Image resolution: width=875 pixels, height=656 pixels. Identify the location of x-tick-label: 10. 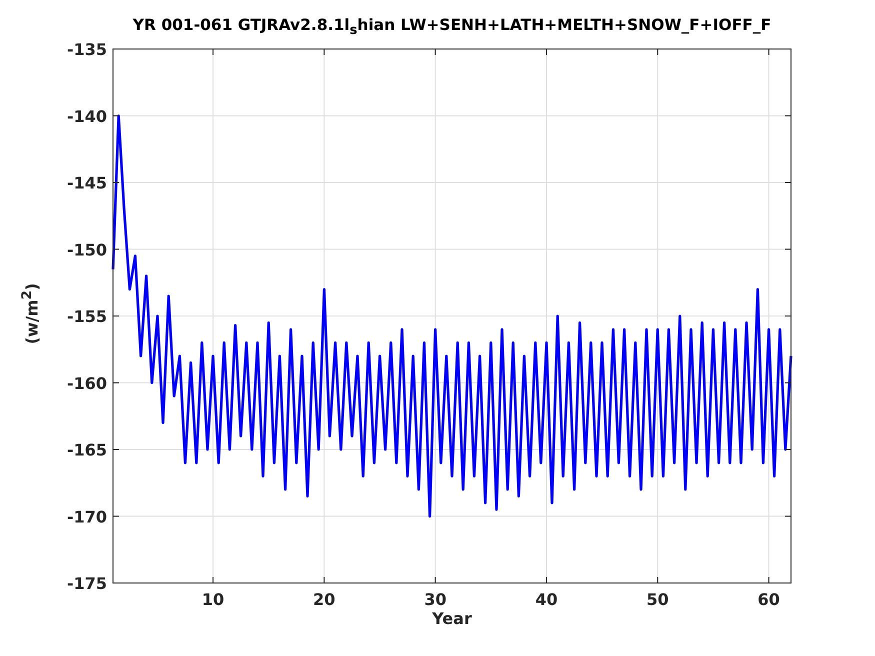
(213, 599).